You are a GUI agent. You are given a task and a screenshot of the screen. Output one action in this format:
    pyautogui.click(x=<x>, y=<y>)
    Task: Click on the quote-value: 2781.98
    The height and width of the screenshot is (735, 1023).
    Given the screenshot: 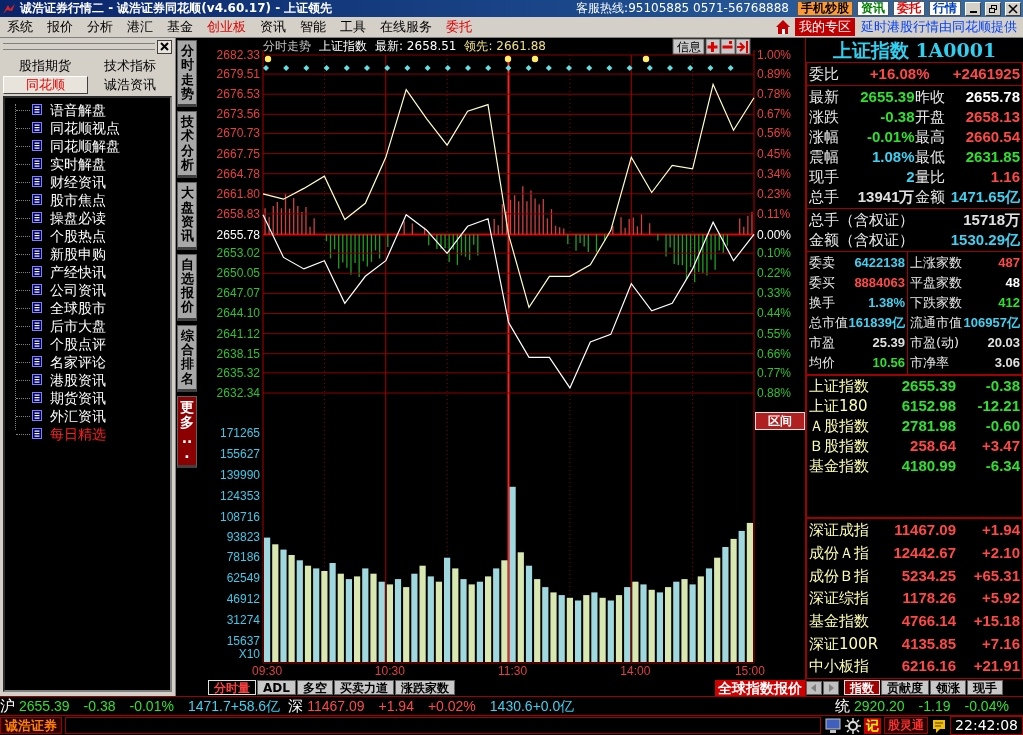 What is the action you would take?
    pyautogui.click(x=928, y=426)
    